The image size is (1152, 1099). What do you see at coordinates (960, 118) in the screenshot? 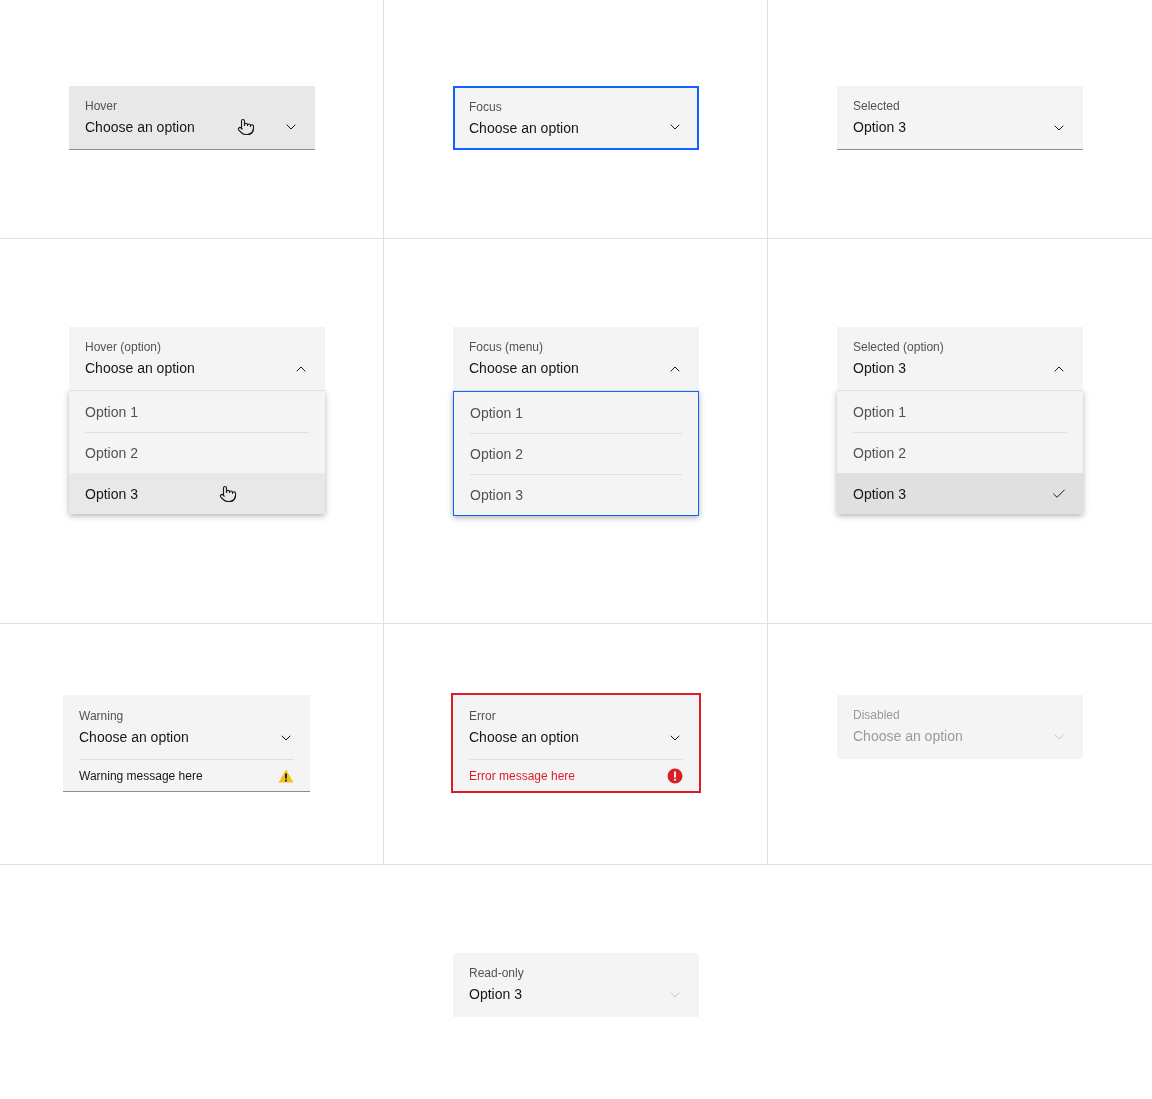
I see `dropdown: Selected Option 3` at bounding box center [960, 118].